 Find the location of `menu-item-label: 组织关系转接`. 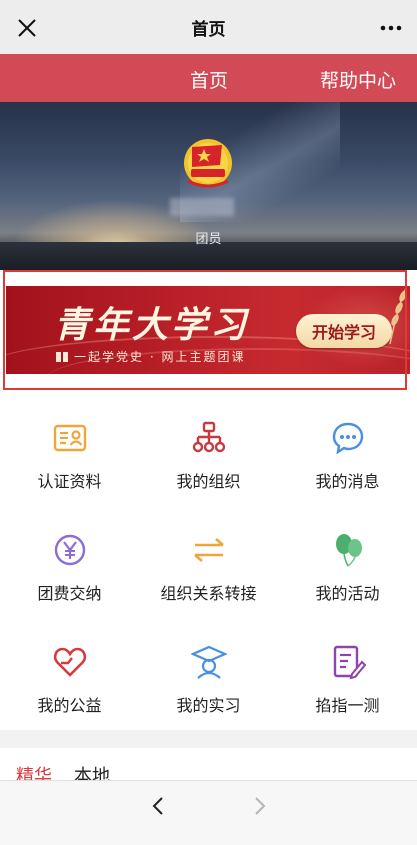

menu-item-label: 组织关系转接 is located at coordinates (208, 593).